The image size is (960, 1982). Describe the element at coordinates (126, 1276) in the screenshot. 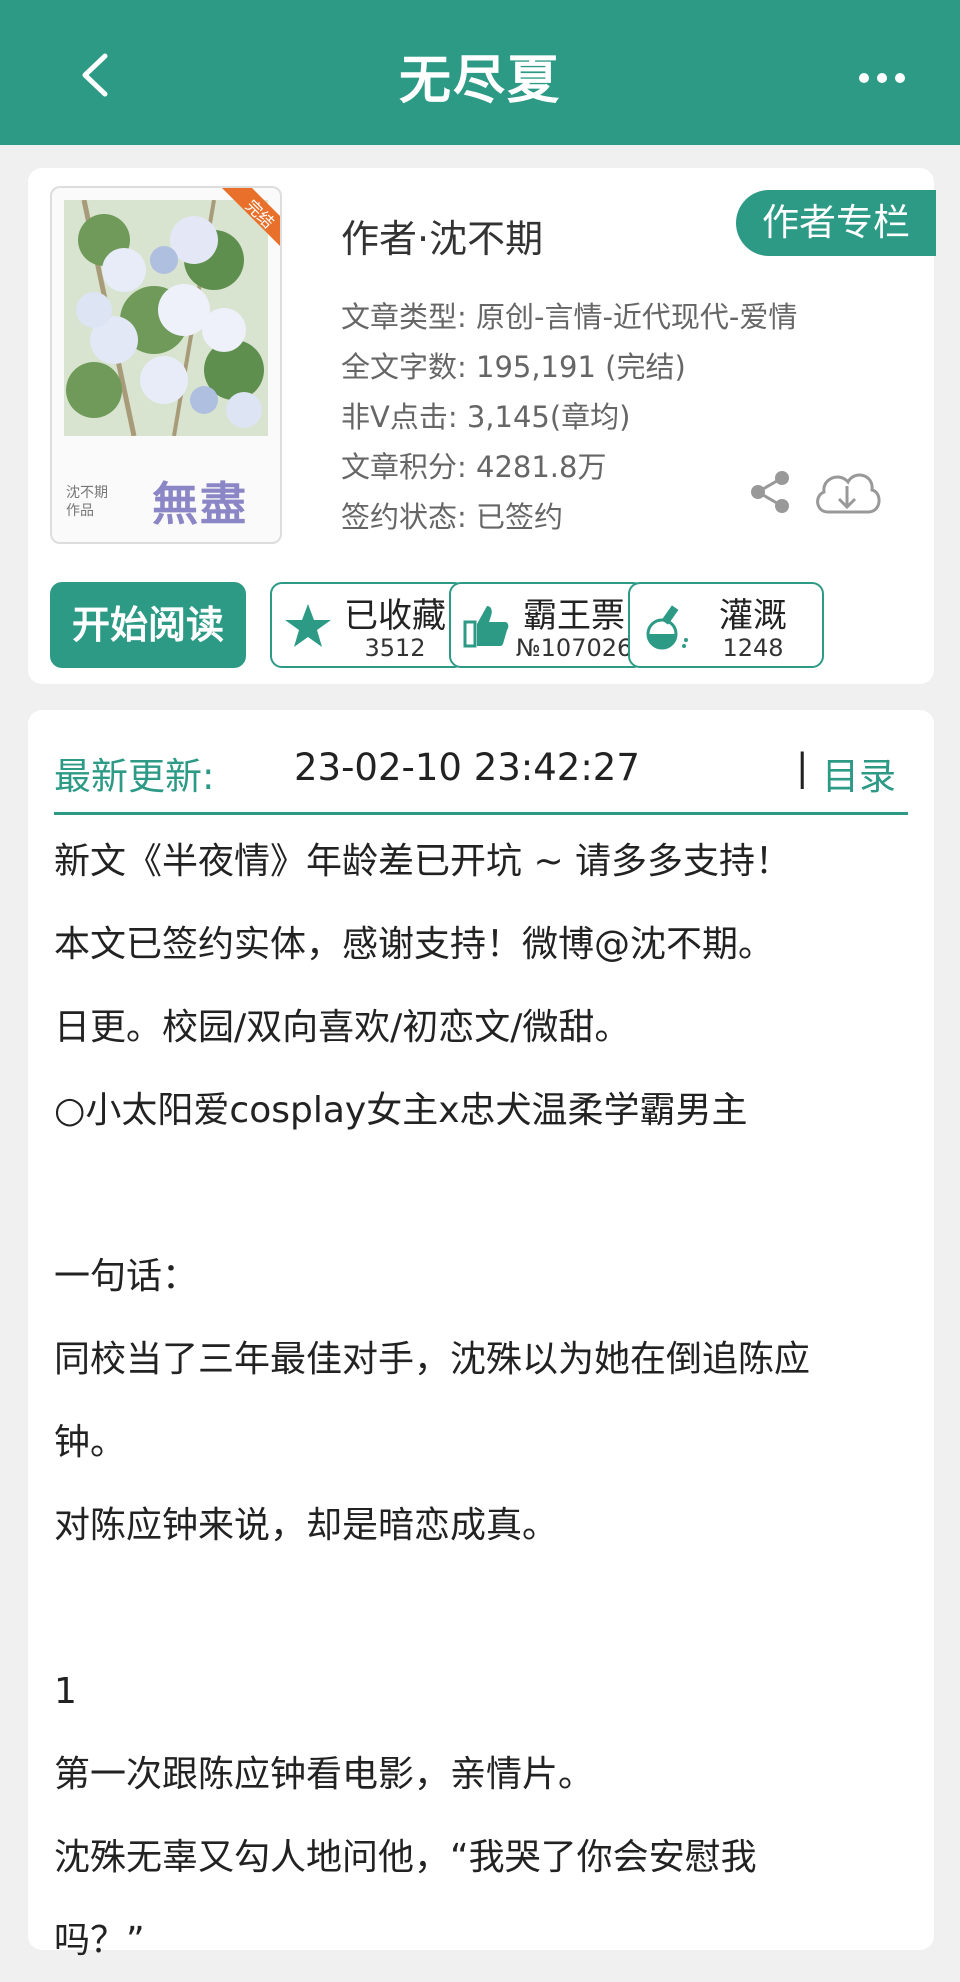

I see `intro-line: 一句话：` at that location.